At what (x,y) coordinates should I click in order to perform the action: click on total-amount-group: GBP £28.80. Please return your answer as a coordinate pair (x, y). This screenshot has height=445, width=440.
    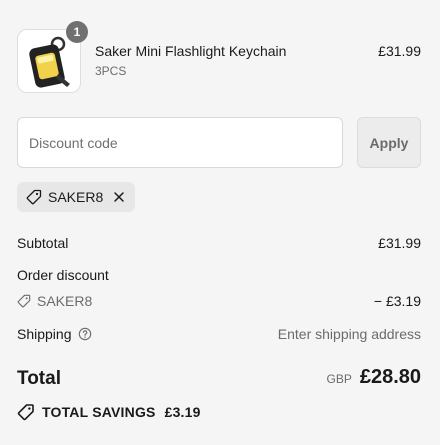
    Looking at the image, I should click on (373, 377).